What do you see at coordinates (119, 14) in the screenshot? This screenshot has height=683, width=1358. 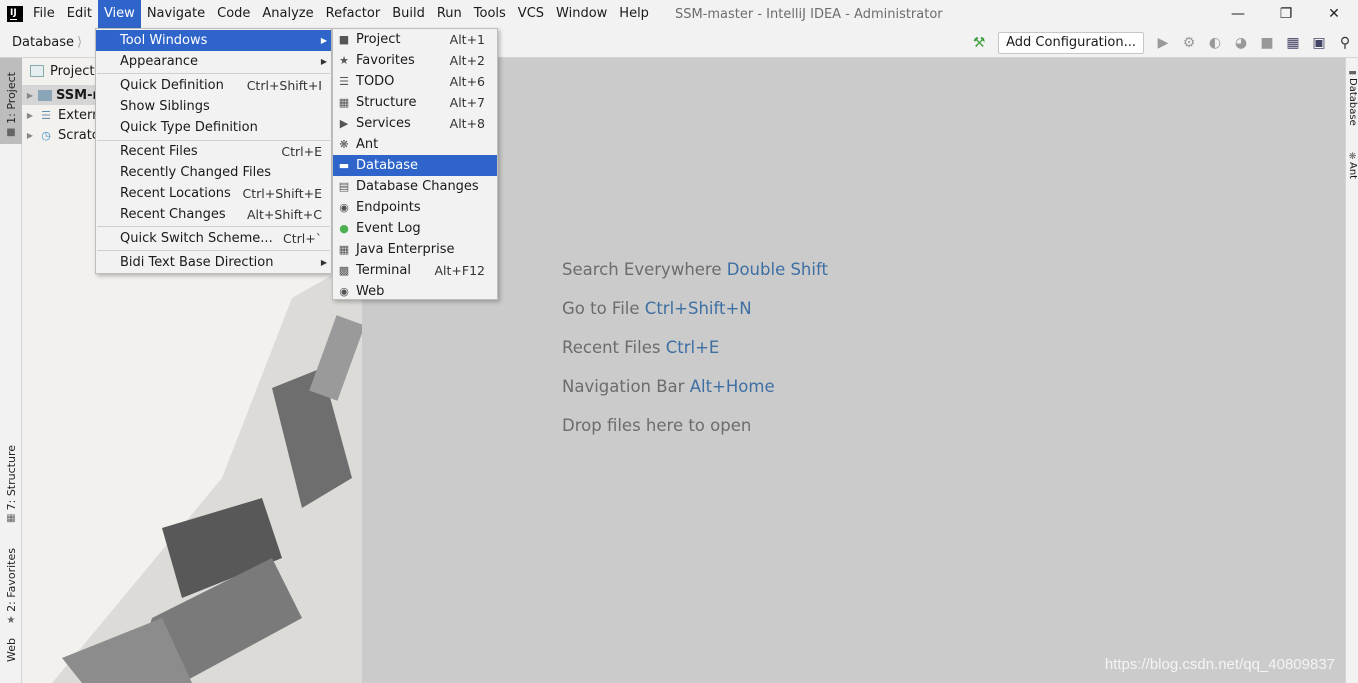 I see `menu-view: View` at bounding box center [119, 14].